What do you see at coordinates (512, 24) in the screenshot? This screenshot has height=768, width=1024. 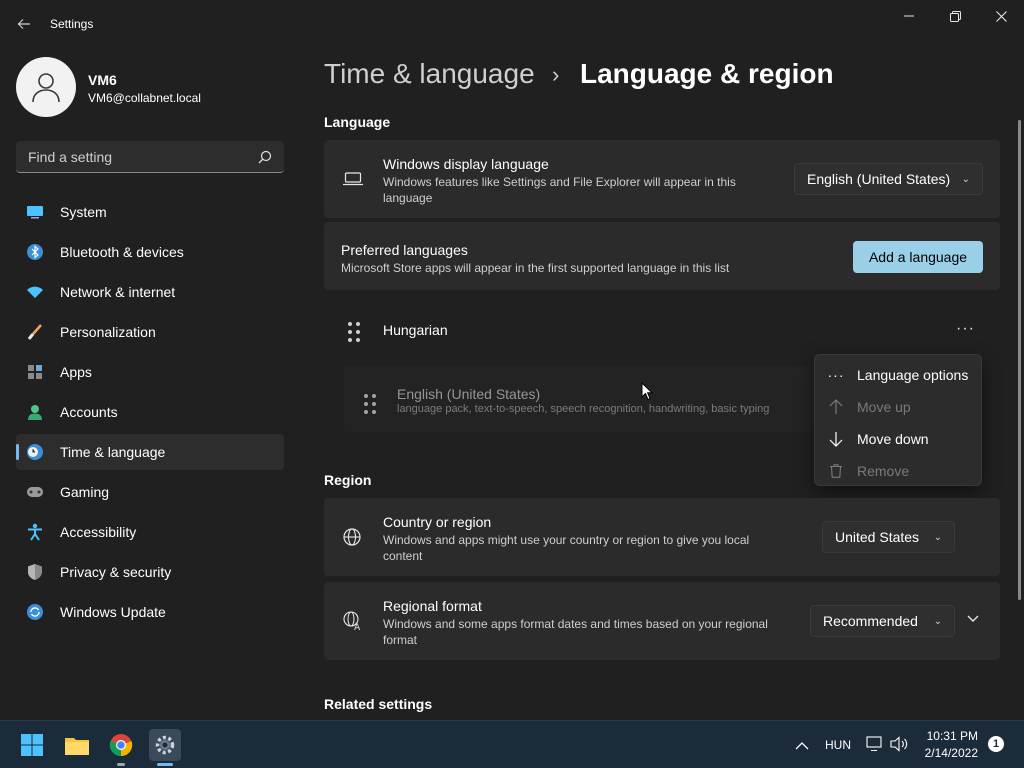 I see `title-bar: Settings` at bounding box center [512, 24].